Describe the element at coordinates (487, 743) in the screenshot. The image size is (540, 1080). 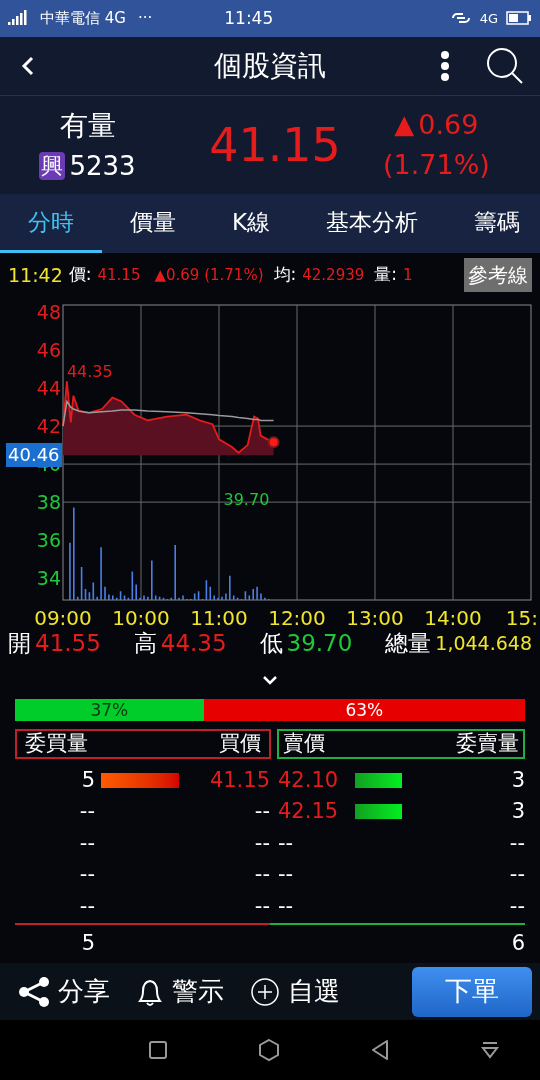
I see `ask-quantity-header: 委賣量` at that location.